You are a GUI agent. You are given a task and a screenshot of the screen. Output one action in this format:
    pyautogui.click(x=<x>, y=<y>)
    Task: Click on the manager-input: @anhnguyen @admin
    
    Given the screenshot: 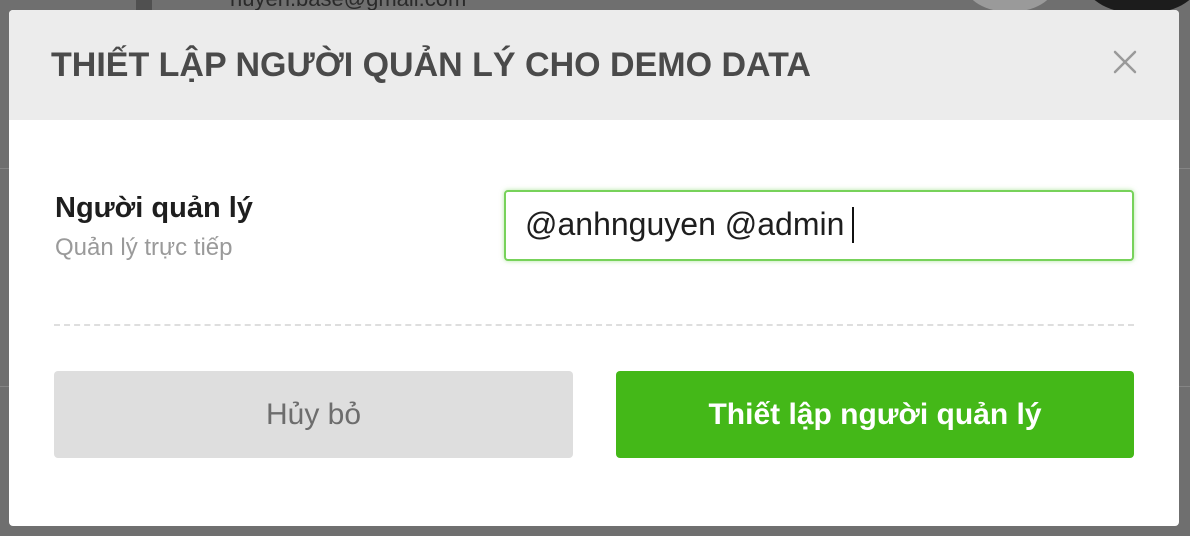 What is the action you would take?
    pyautogui.click(x=819, y=225)
    